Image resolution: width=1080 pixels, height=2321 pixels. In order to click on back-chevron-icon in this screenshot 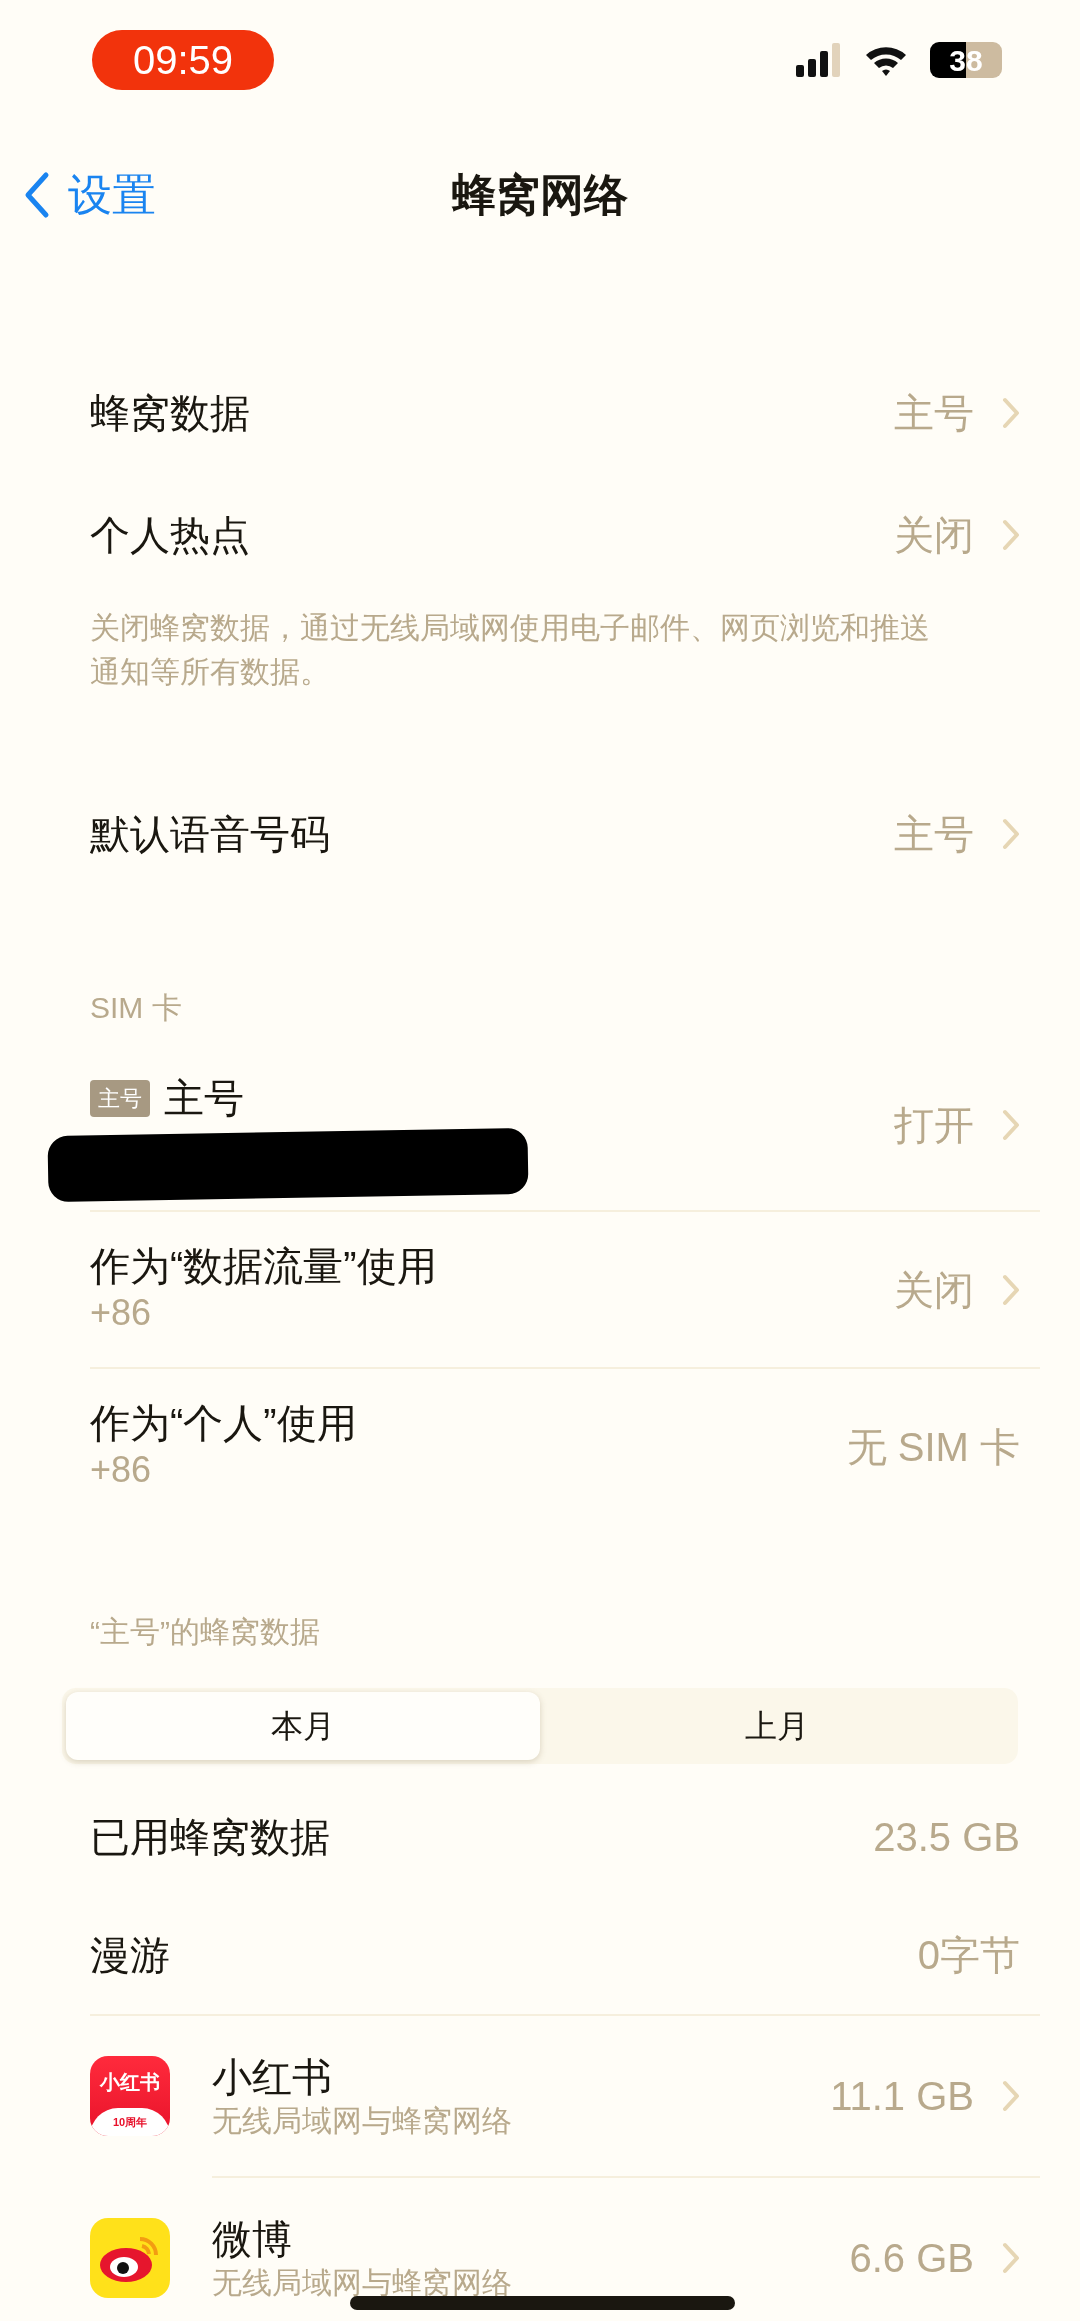, I will do `click(37, 195)`.